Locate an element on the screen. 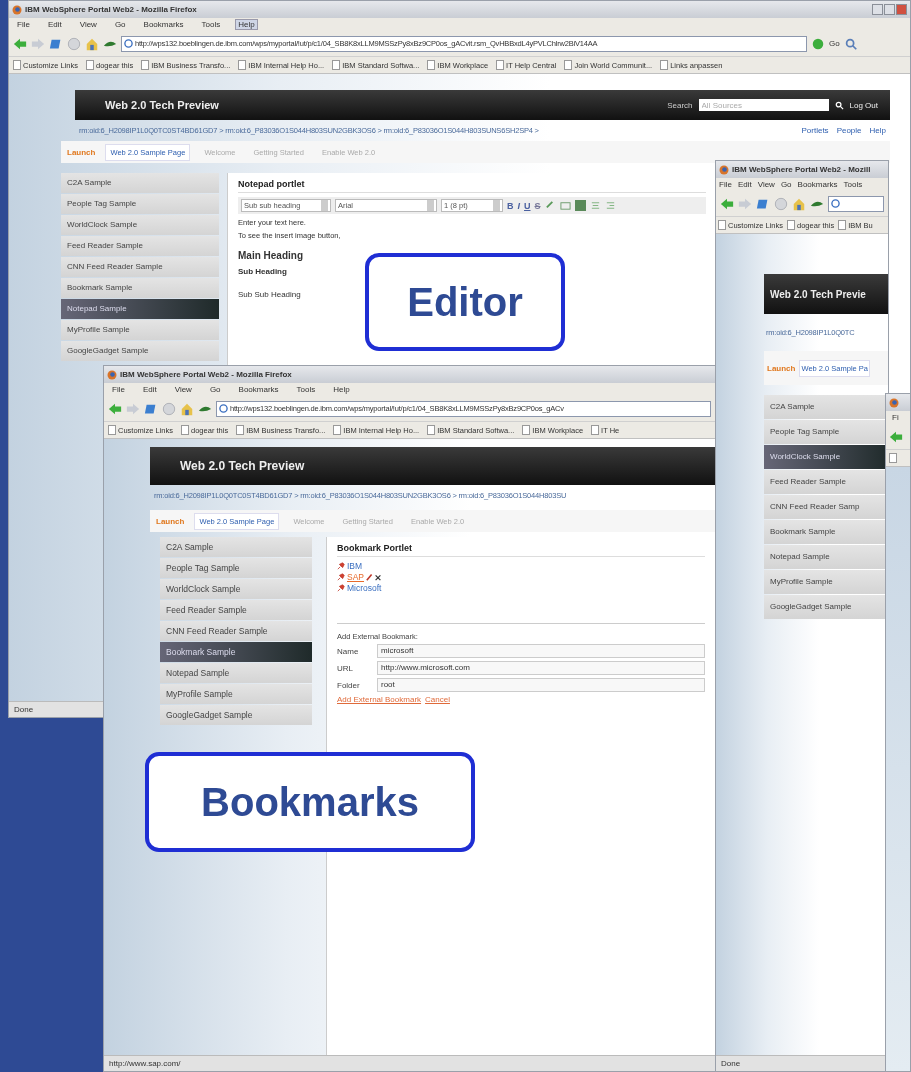 This screenshot has width=911, height=1072. search-field: All Sources is located at coordinates (763, 105).